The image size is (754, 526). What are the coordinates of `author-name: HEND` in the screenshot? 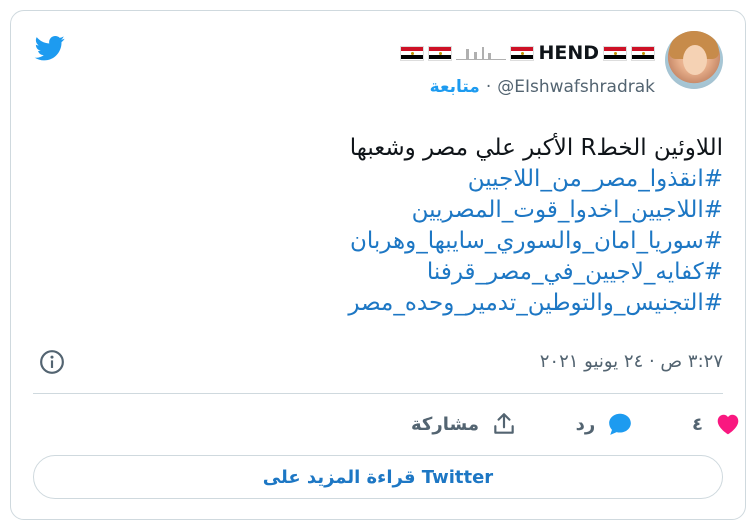 It's located at (568, 53).